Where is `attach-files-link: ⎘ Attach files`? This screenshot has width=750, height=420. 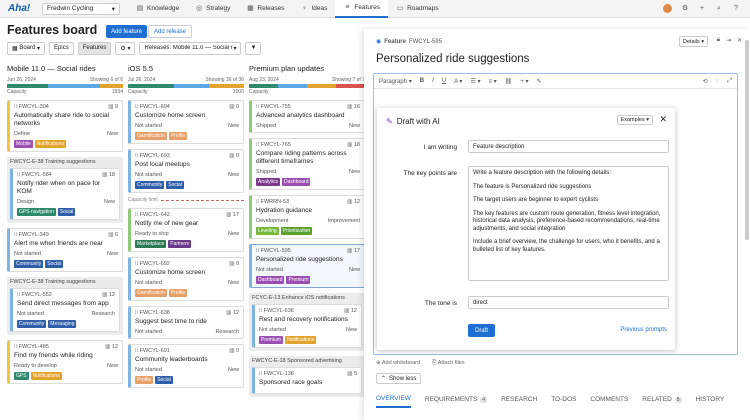 attach-files-link: ⎘ Attach files is located at coordinates (448, 363).